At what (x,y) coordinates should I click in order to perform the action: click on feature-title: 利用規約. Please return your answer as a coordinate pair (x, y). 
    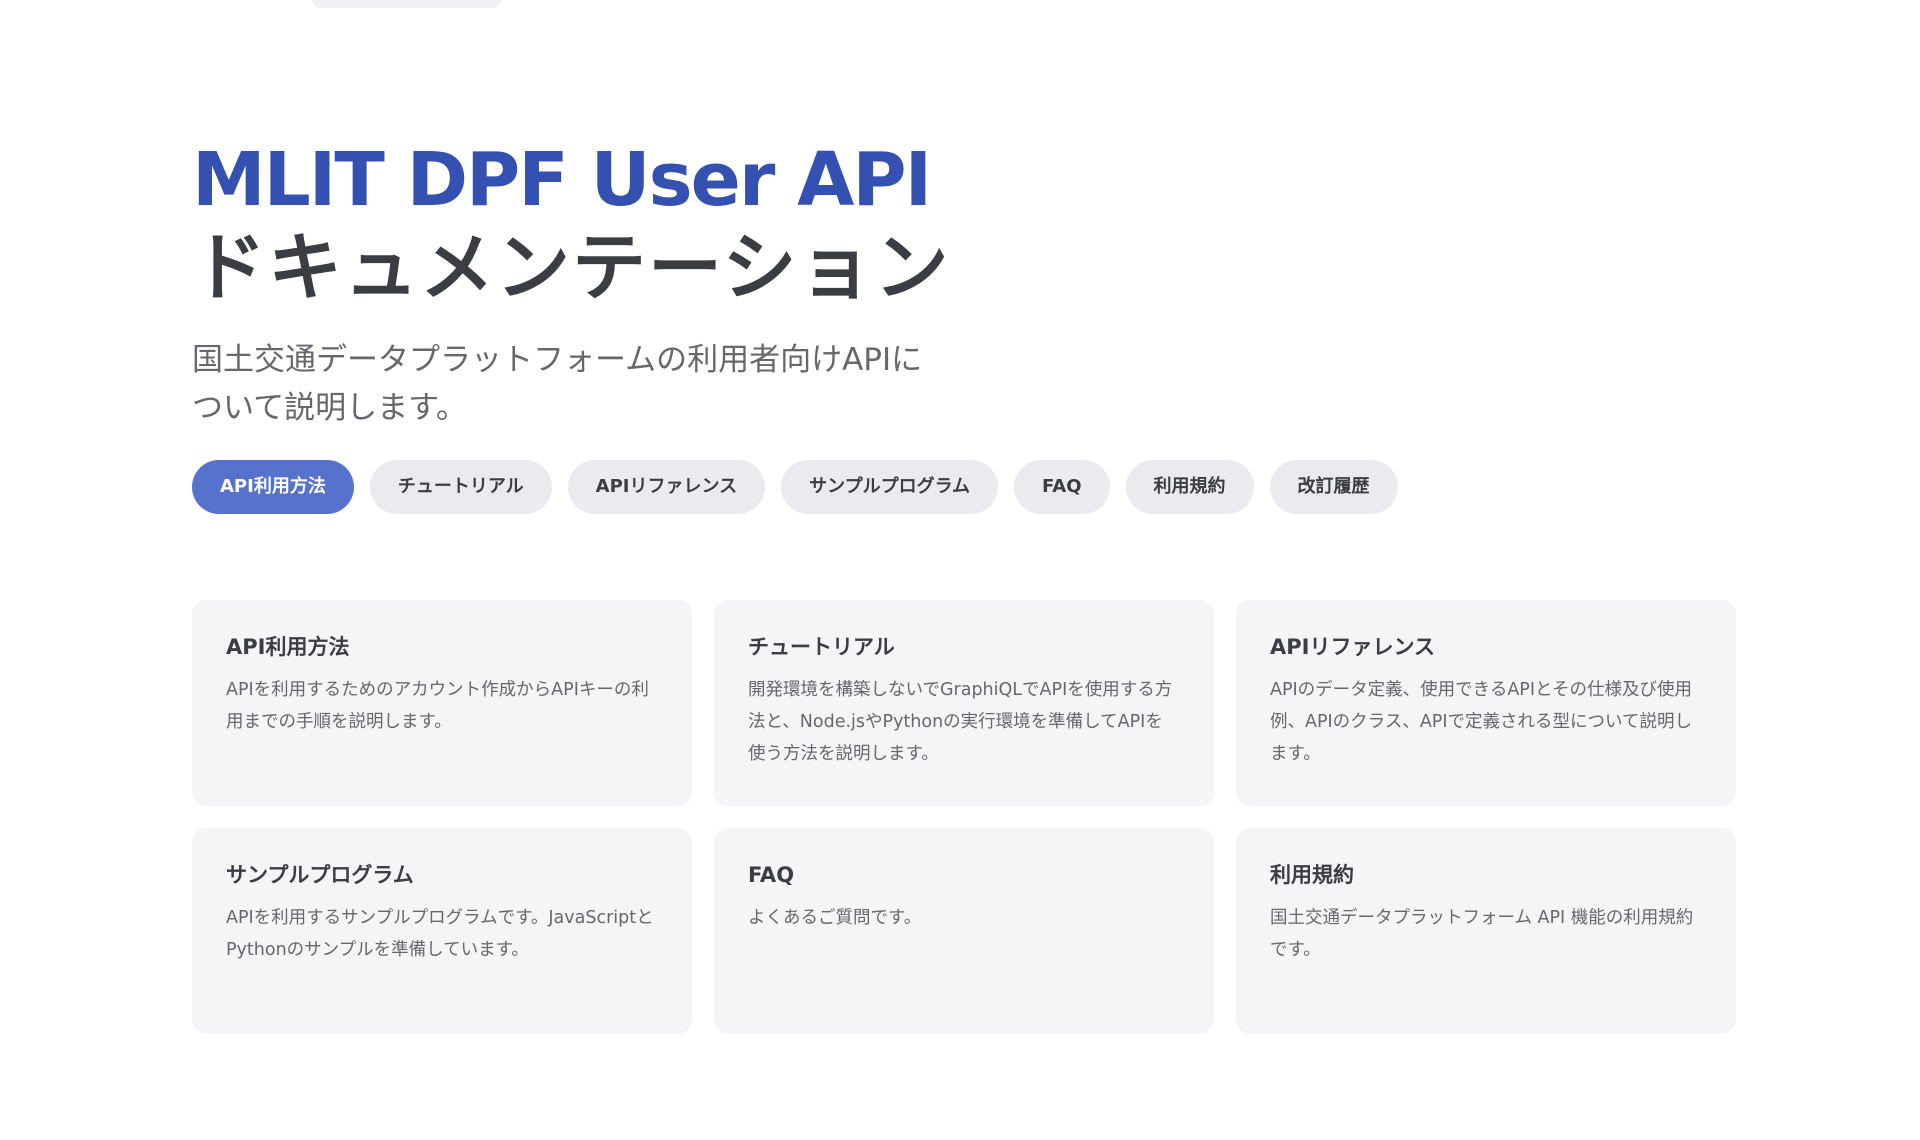
    Looking at the image, I should click on (1312, 875).